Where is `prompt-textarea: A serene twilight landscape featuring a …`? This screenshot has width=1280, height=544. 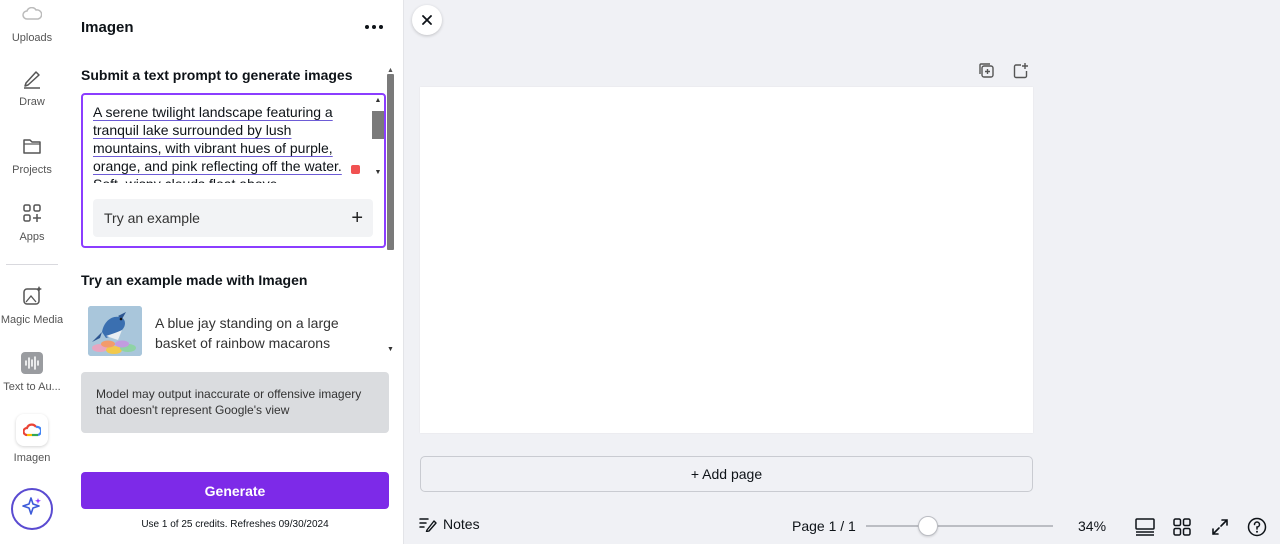 prompt-textarea: A serene twilight landscape featuring a … is located at coordinates (233, 170).